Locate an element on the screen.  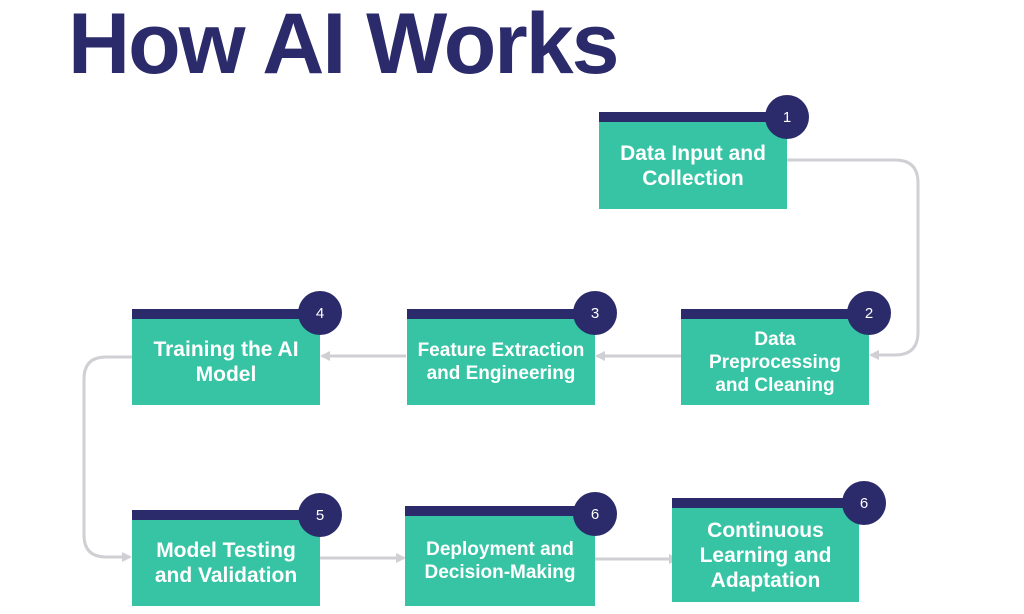
step-label: Data Preprocessing and Cleaning is located at coordinates (775, 362).